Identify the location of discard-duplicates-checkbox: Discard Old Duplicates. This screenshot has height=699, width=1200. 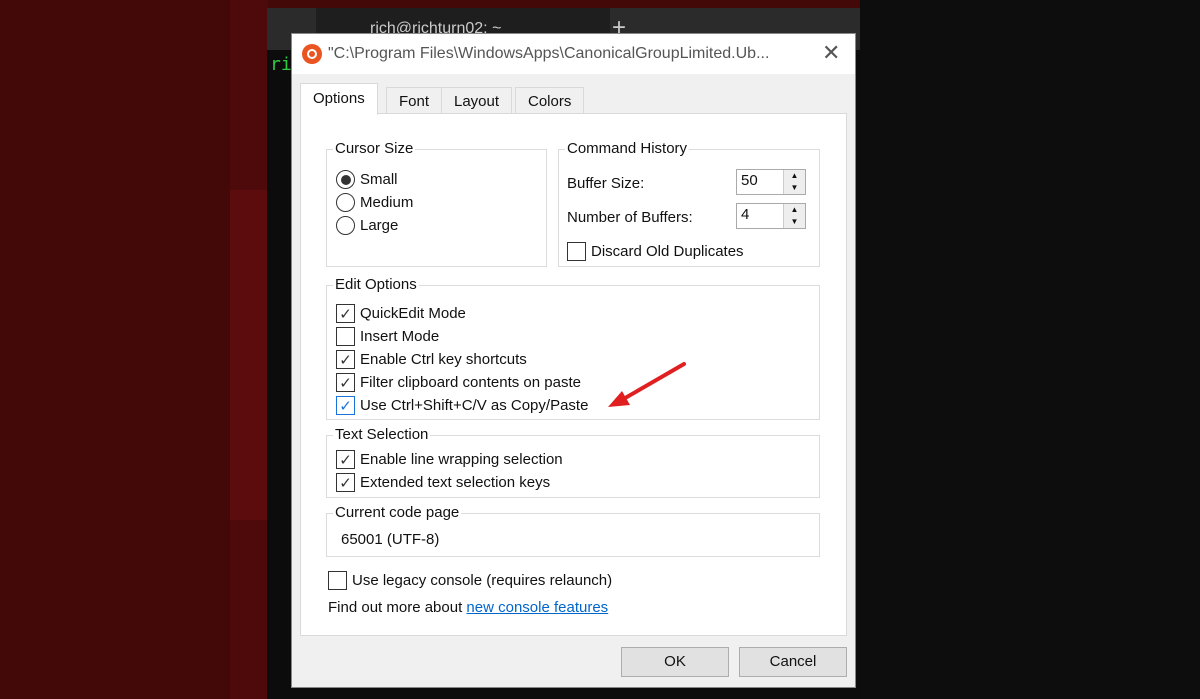
(655, 251).